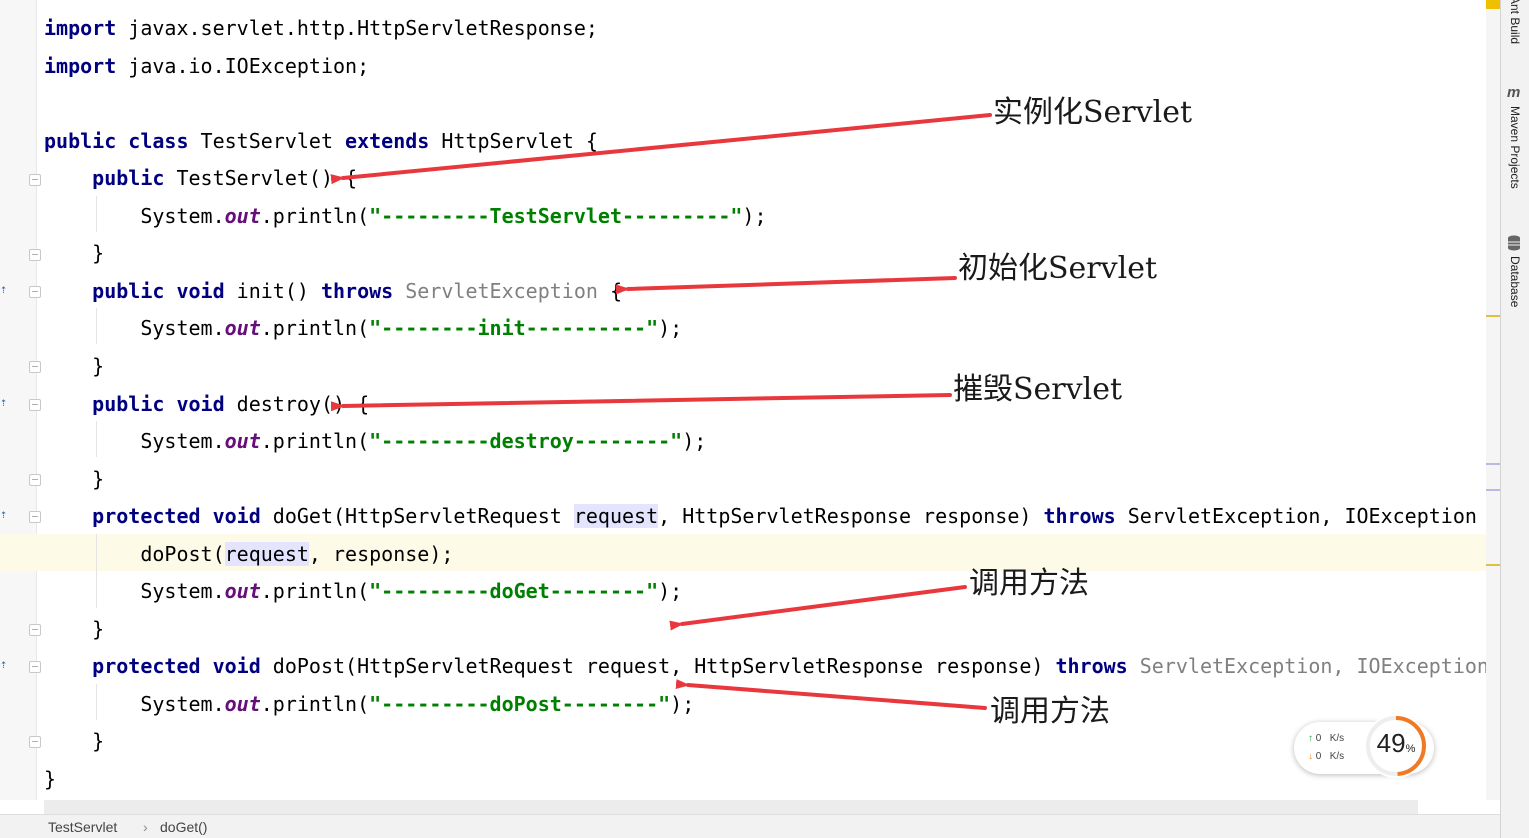  Describe the element at coordinates (1092, 112) in the screenshot. I see `annotation-instantiate: 实例化Servlet` at that location.